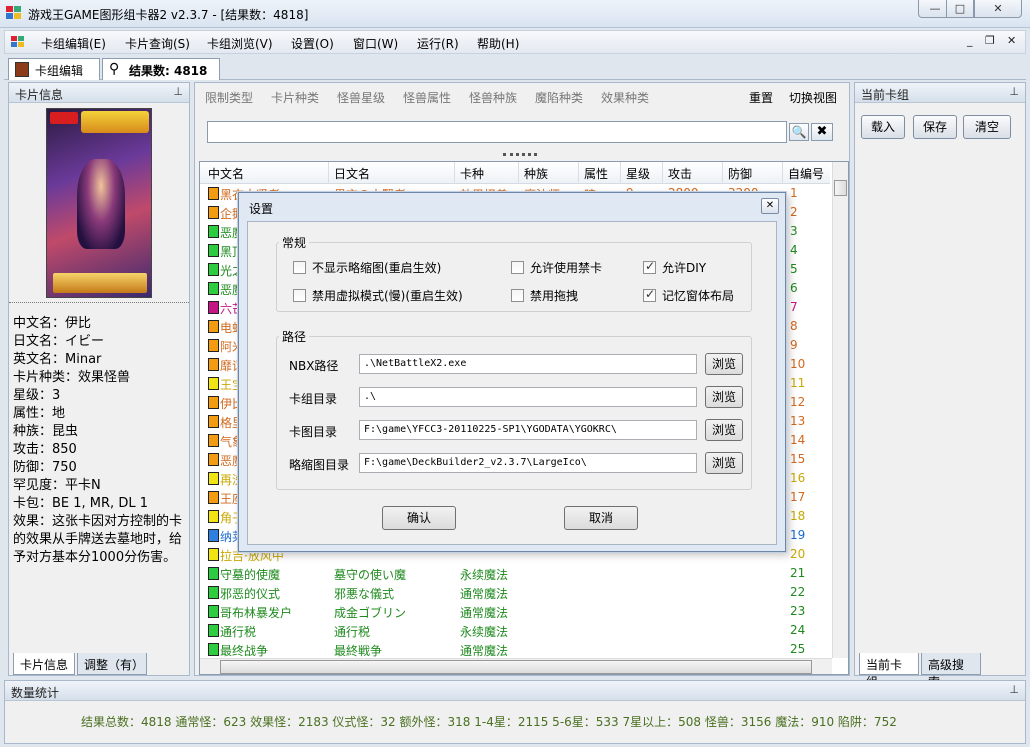  Describe the element at coordinates (960, 9) in the screenshot. I see `maximize-button: □` at that location.